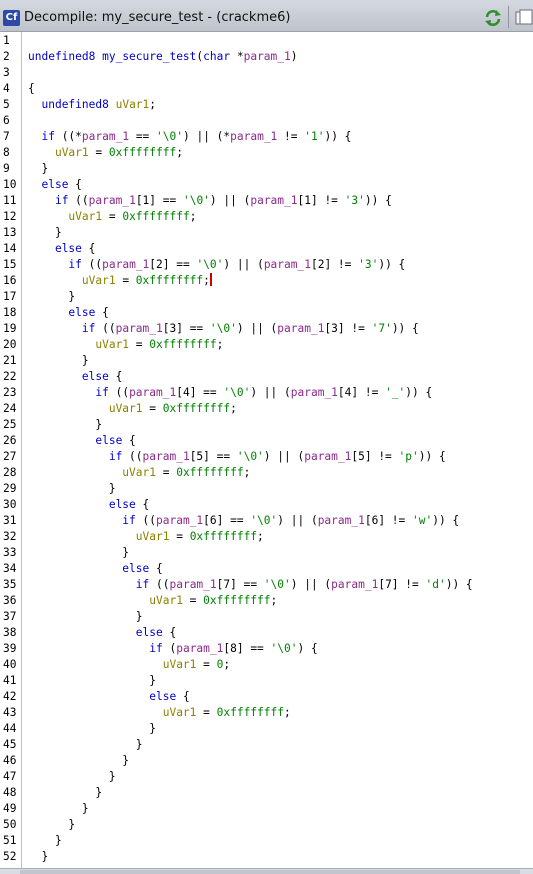  What do you see at coordinates (266, 249) in the screenshot?
I see `code-line: 14 else {` at bounding box center [266, 249].